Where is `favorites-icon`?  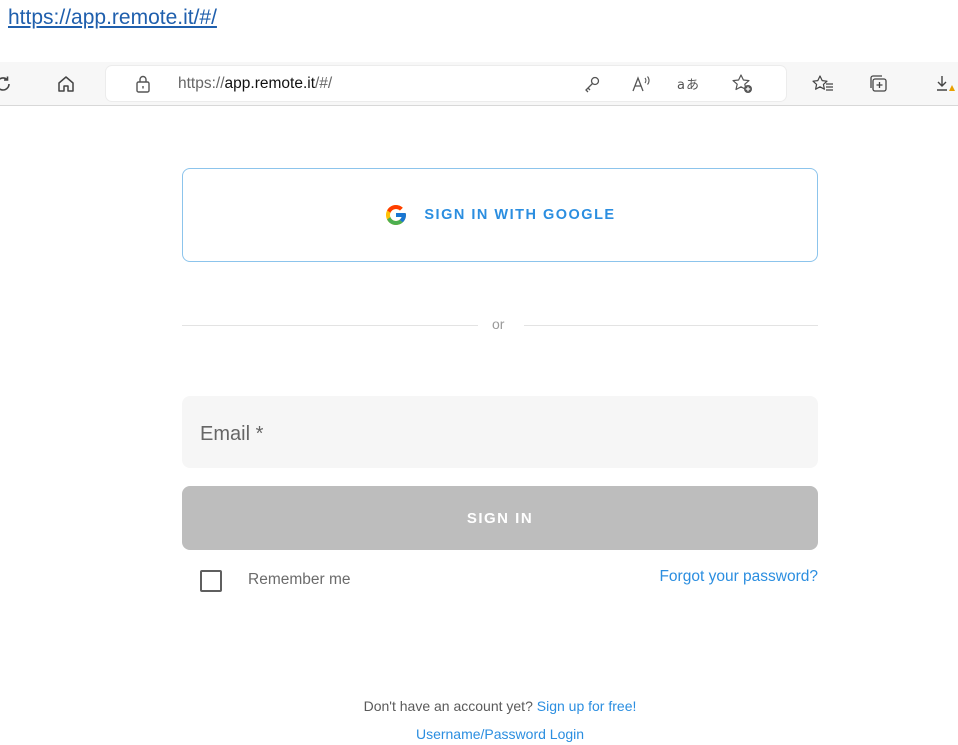 favorites-icon is located at coordinates (823, 83).